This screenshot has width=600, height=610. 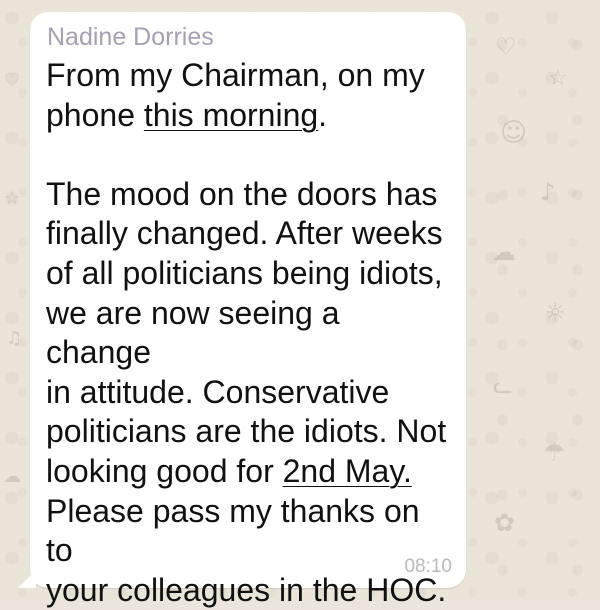 What do you see at coordinates (555, 312) in the screenshot?
I see `sun-icon: ☼` at bounding box center [555, 312].